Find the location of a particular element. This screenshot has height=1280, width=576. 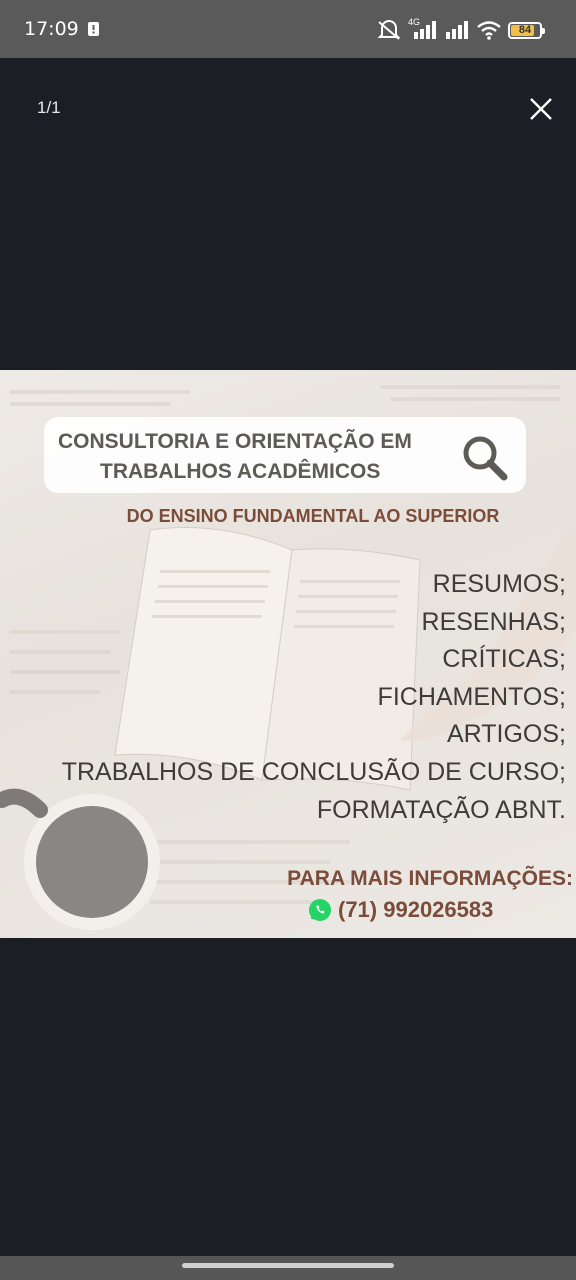

service-item: RESUMOS; is located at coordinates (499, 584).